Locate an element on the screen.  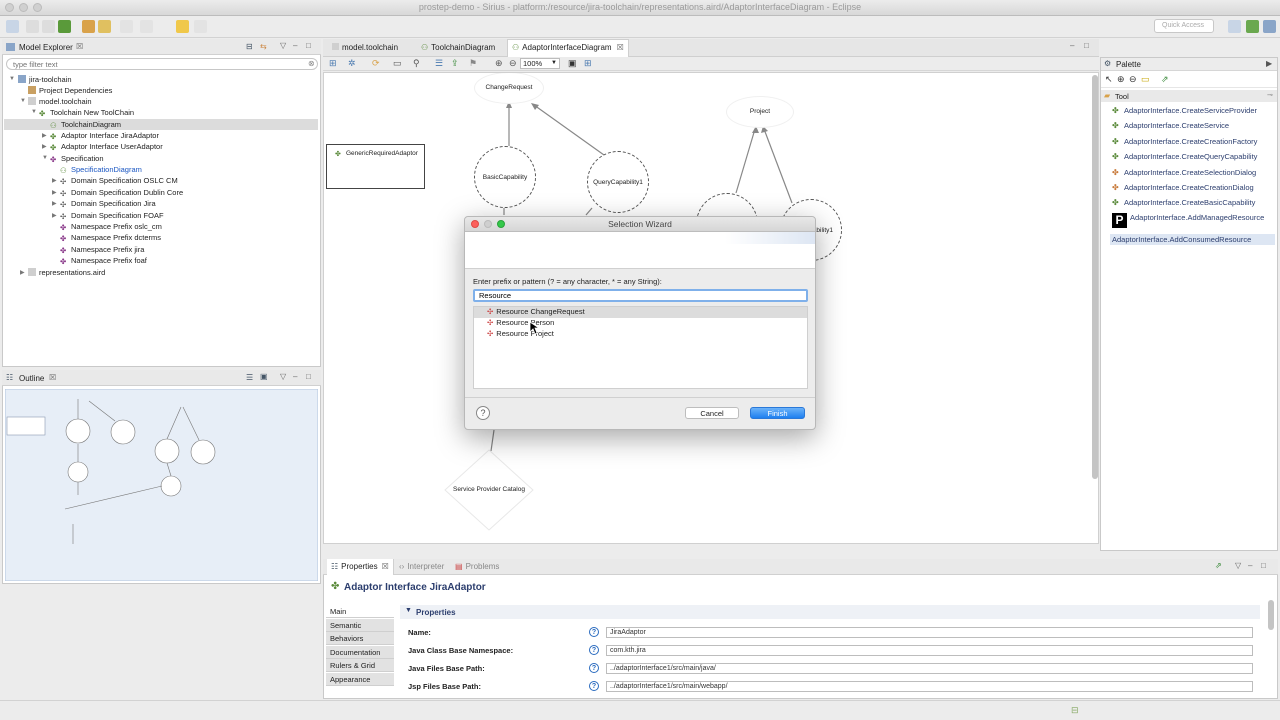
zoom-select: 100% ▼ is located at coordinates (540, 63).